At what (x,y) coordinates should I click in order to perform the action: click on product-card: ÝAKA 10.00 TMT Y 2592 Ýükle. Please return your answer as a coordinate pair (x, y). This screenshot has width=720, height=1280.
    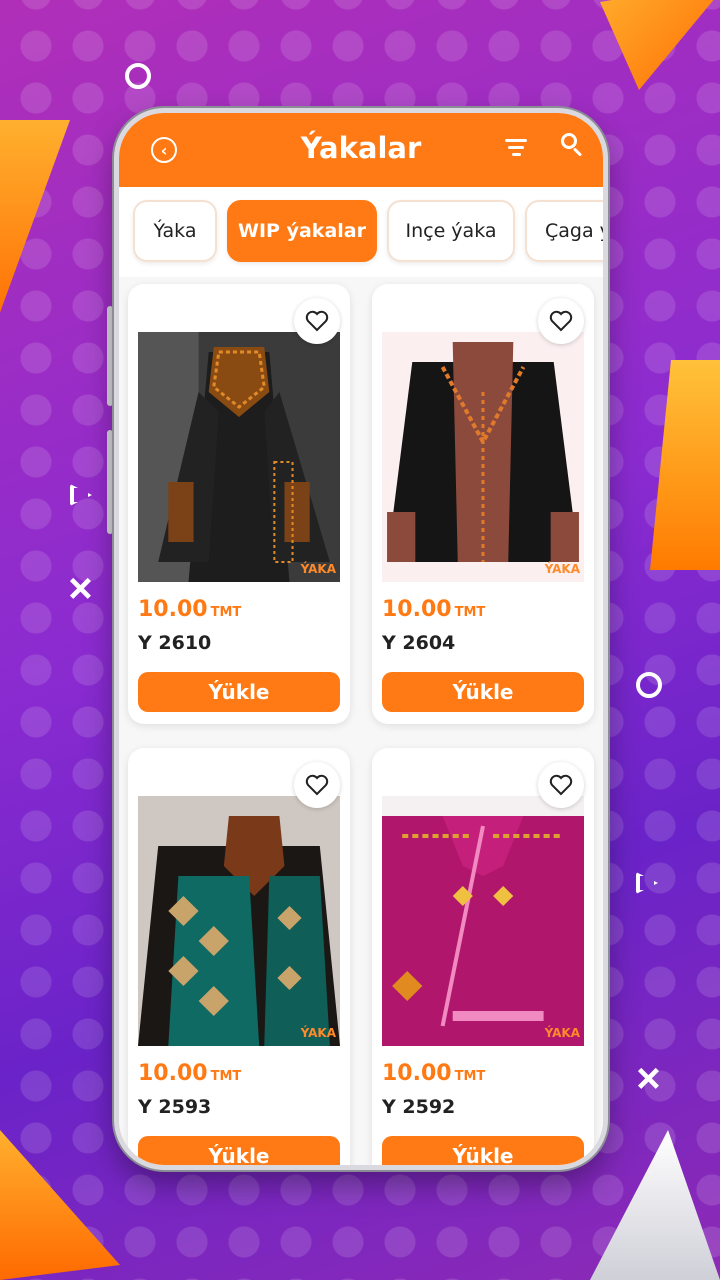
    Looking at the image, I should click on (483, 956).